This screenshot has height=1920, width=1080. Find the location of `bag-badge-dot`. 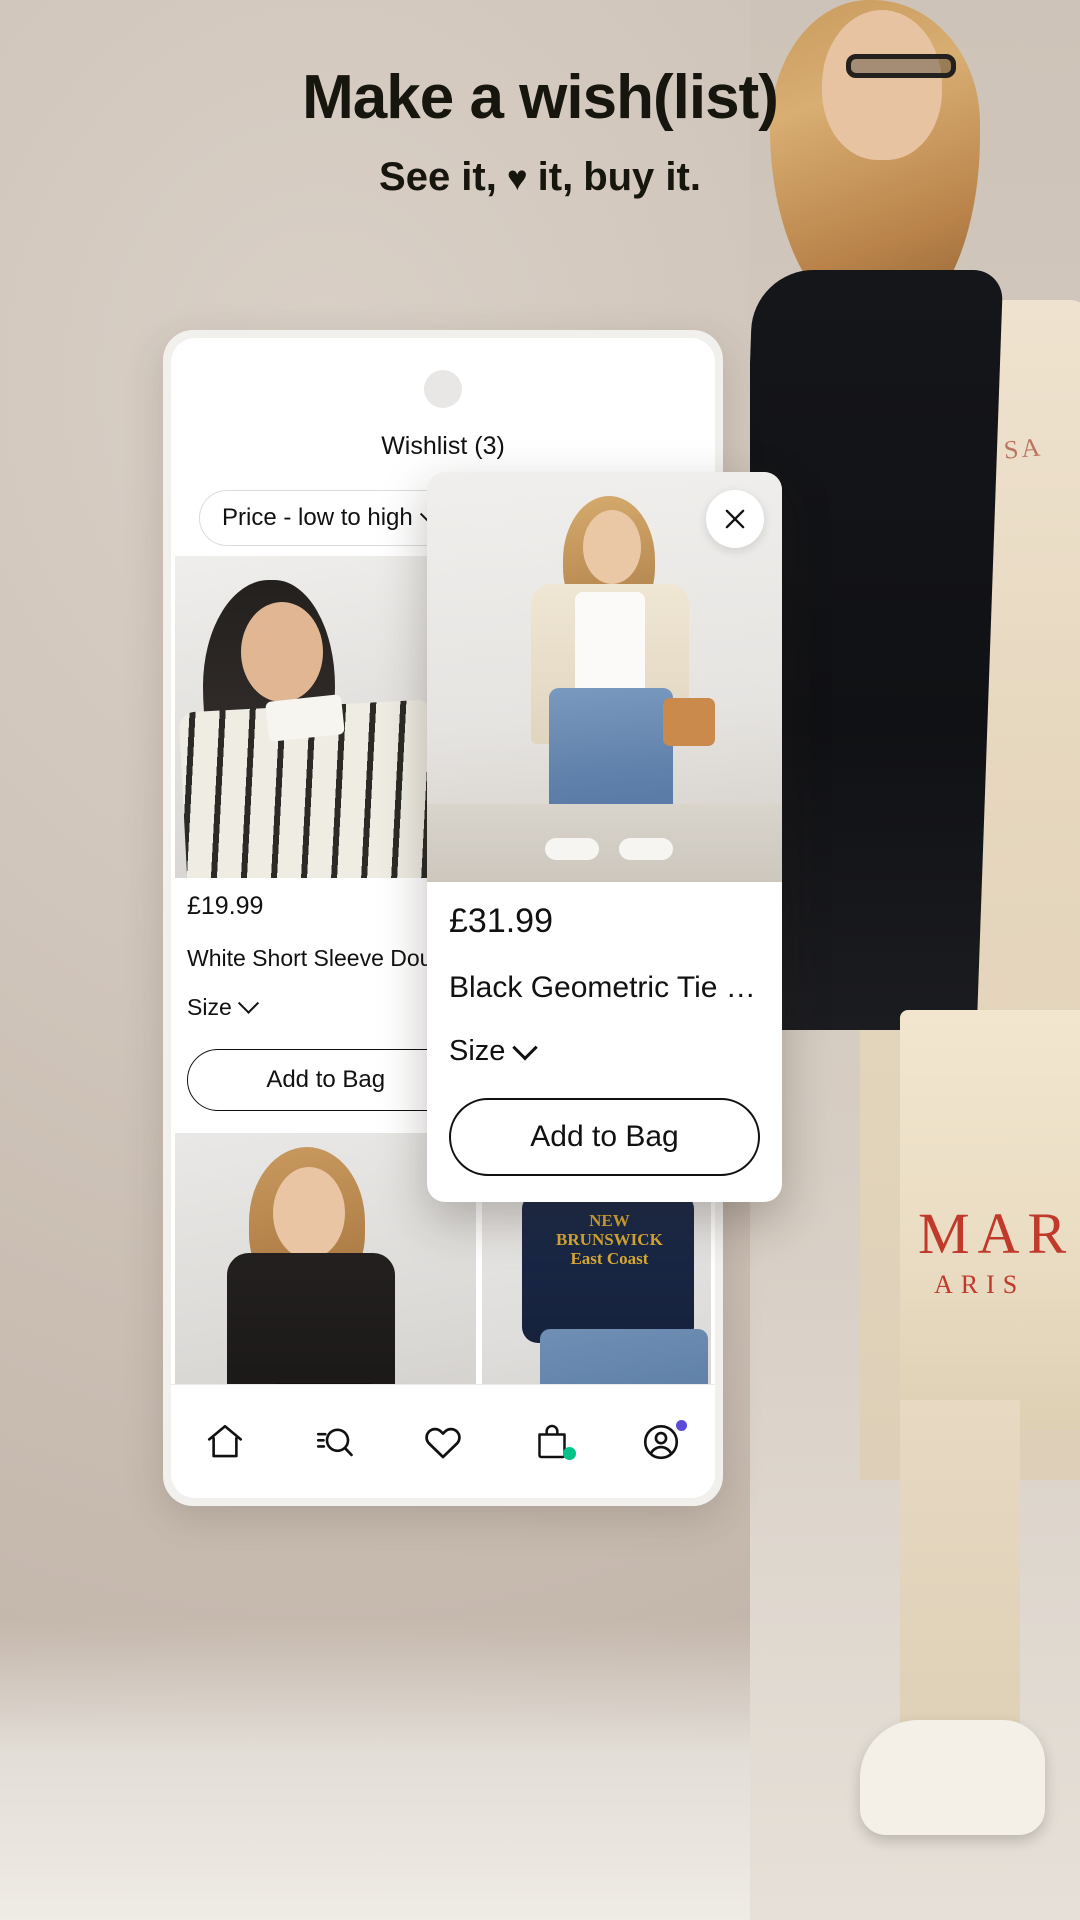

bag-badge-dot is located at coordinates (569, 1453).